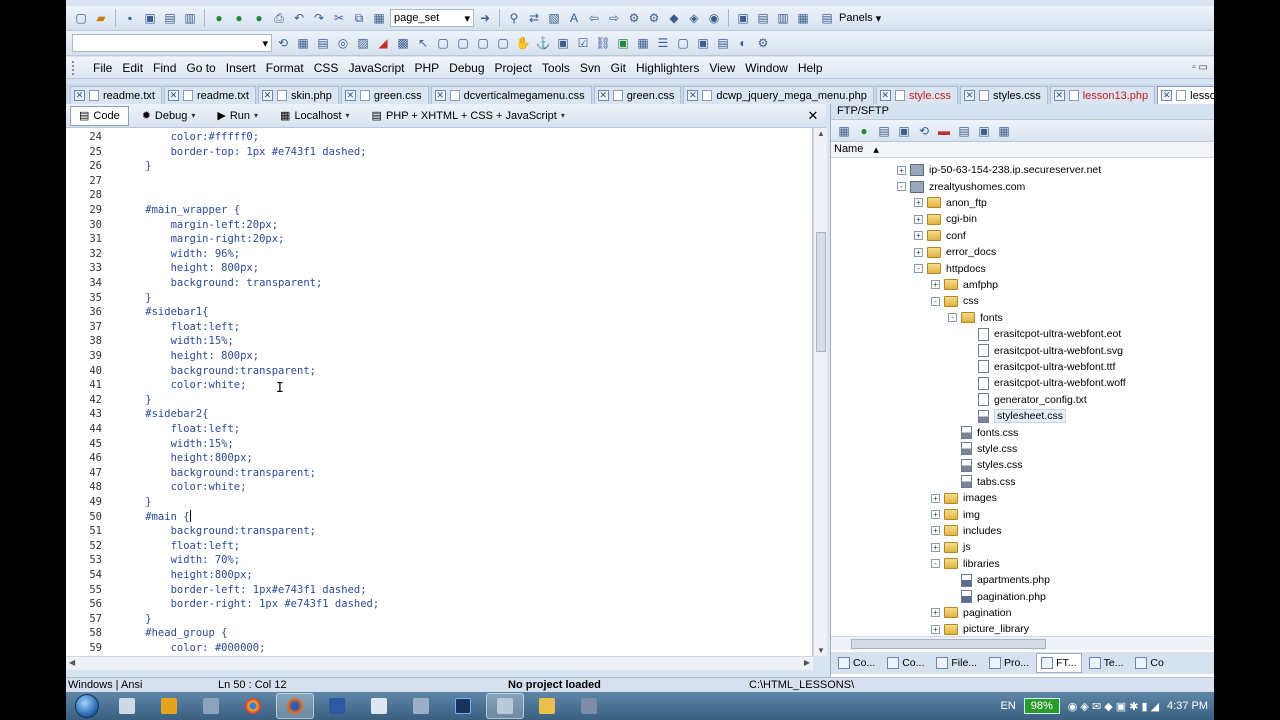  I want to click on close-file-icon: ▤, so click(170, 18).